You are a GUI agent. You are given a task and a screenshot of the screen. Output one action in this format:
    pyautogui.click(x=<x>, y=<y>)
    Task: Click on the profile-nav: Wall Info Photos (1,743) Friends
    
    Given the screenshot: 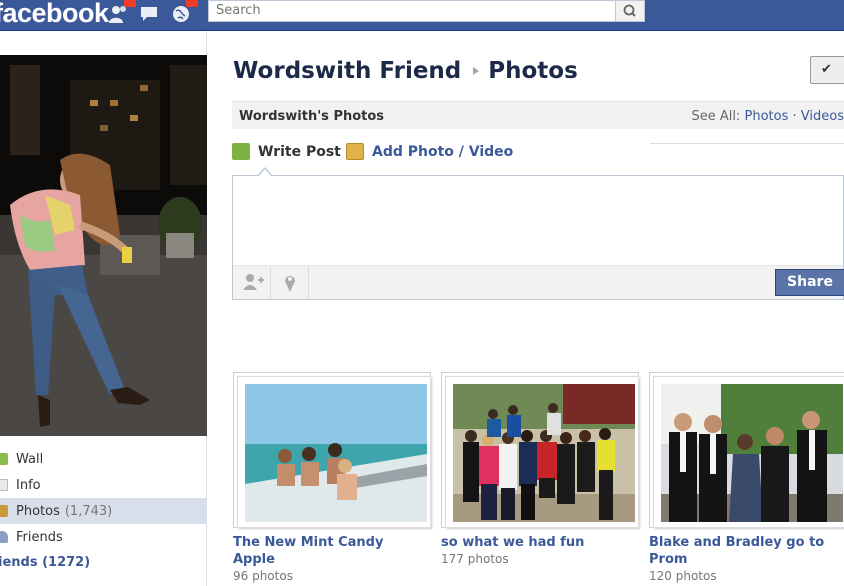 What is the action you would take?
    pyautogui.click(x=103, y=498)
    